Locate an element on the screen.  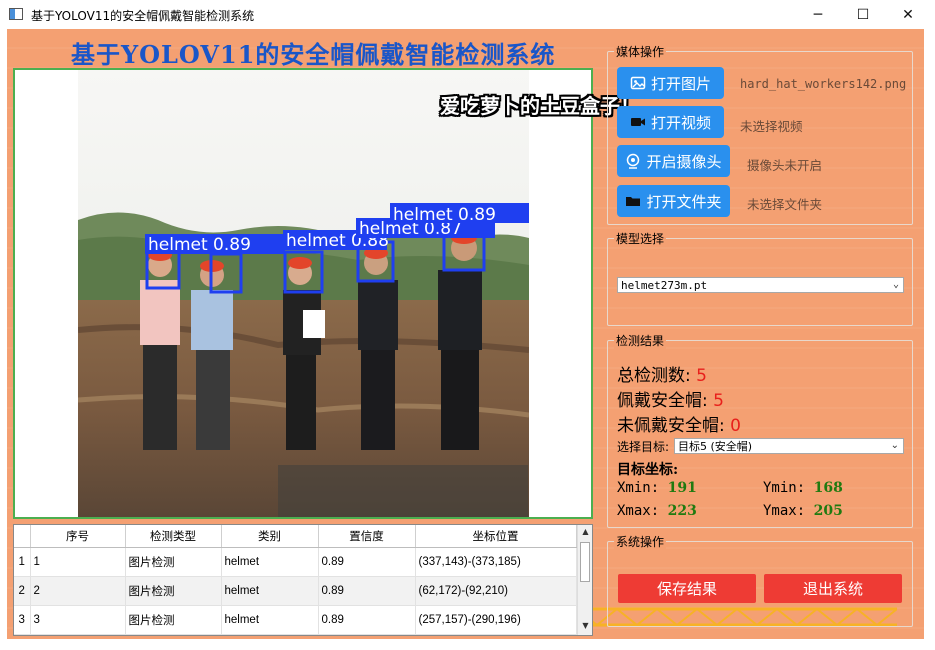
row-number: 3 is located at coordinates (22, 620).